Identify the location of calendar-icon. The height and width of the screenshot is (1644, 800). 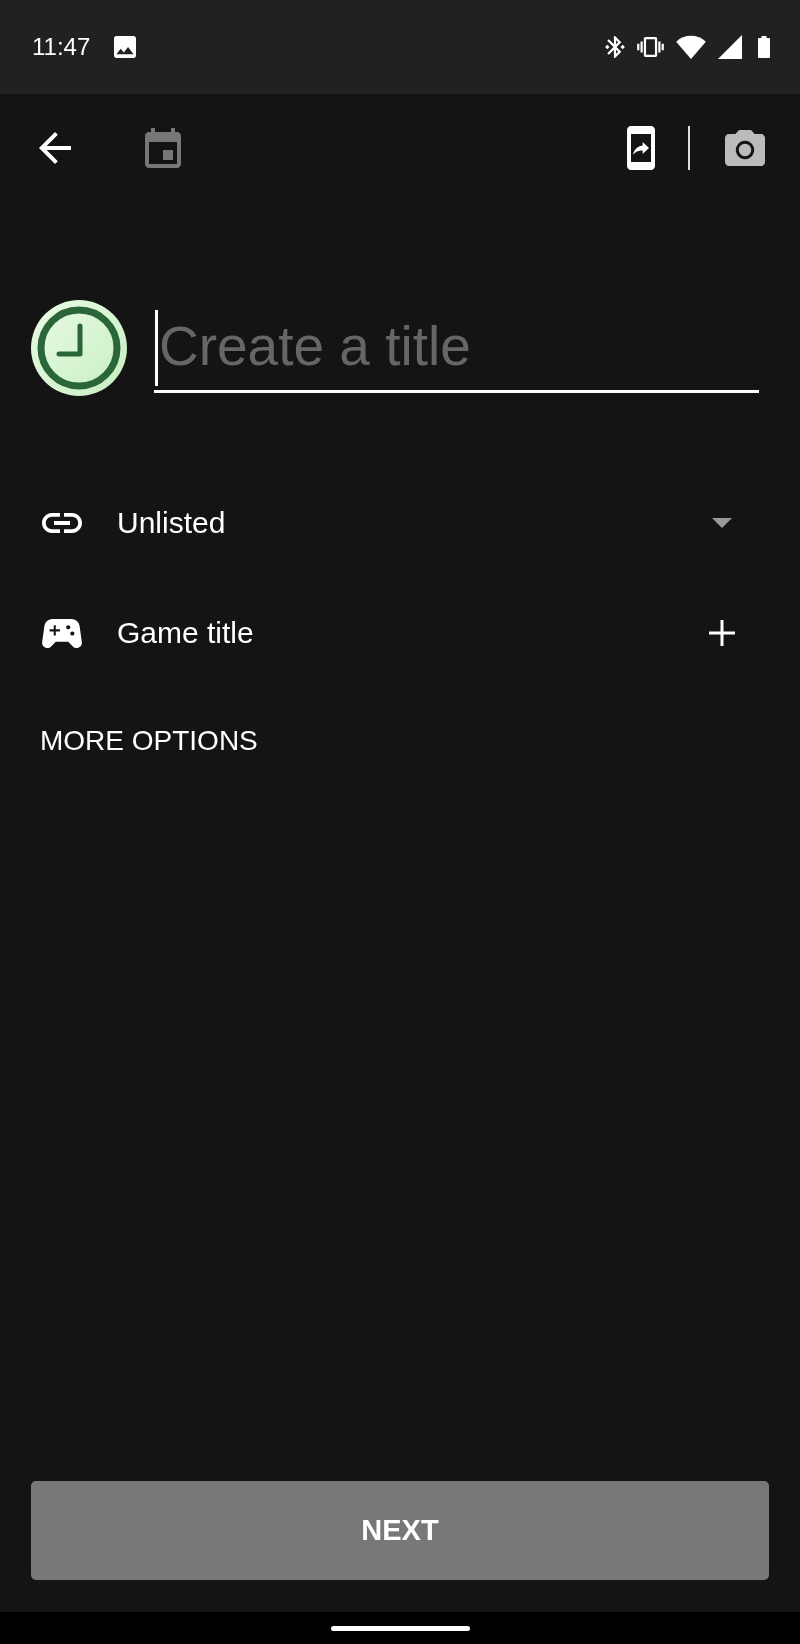
(163, 148).